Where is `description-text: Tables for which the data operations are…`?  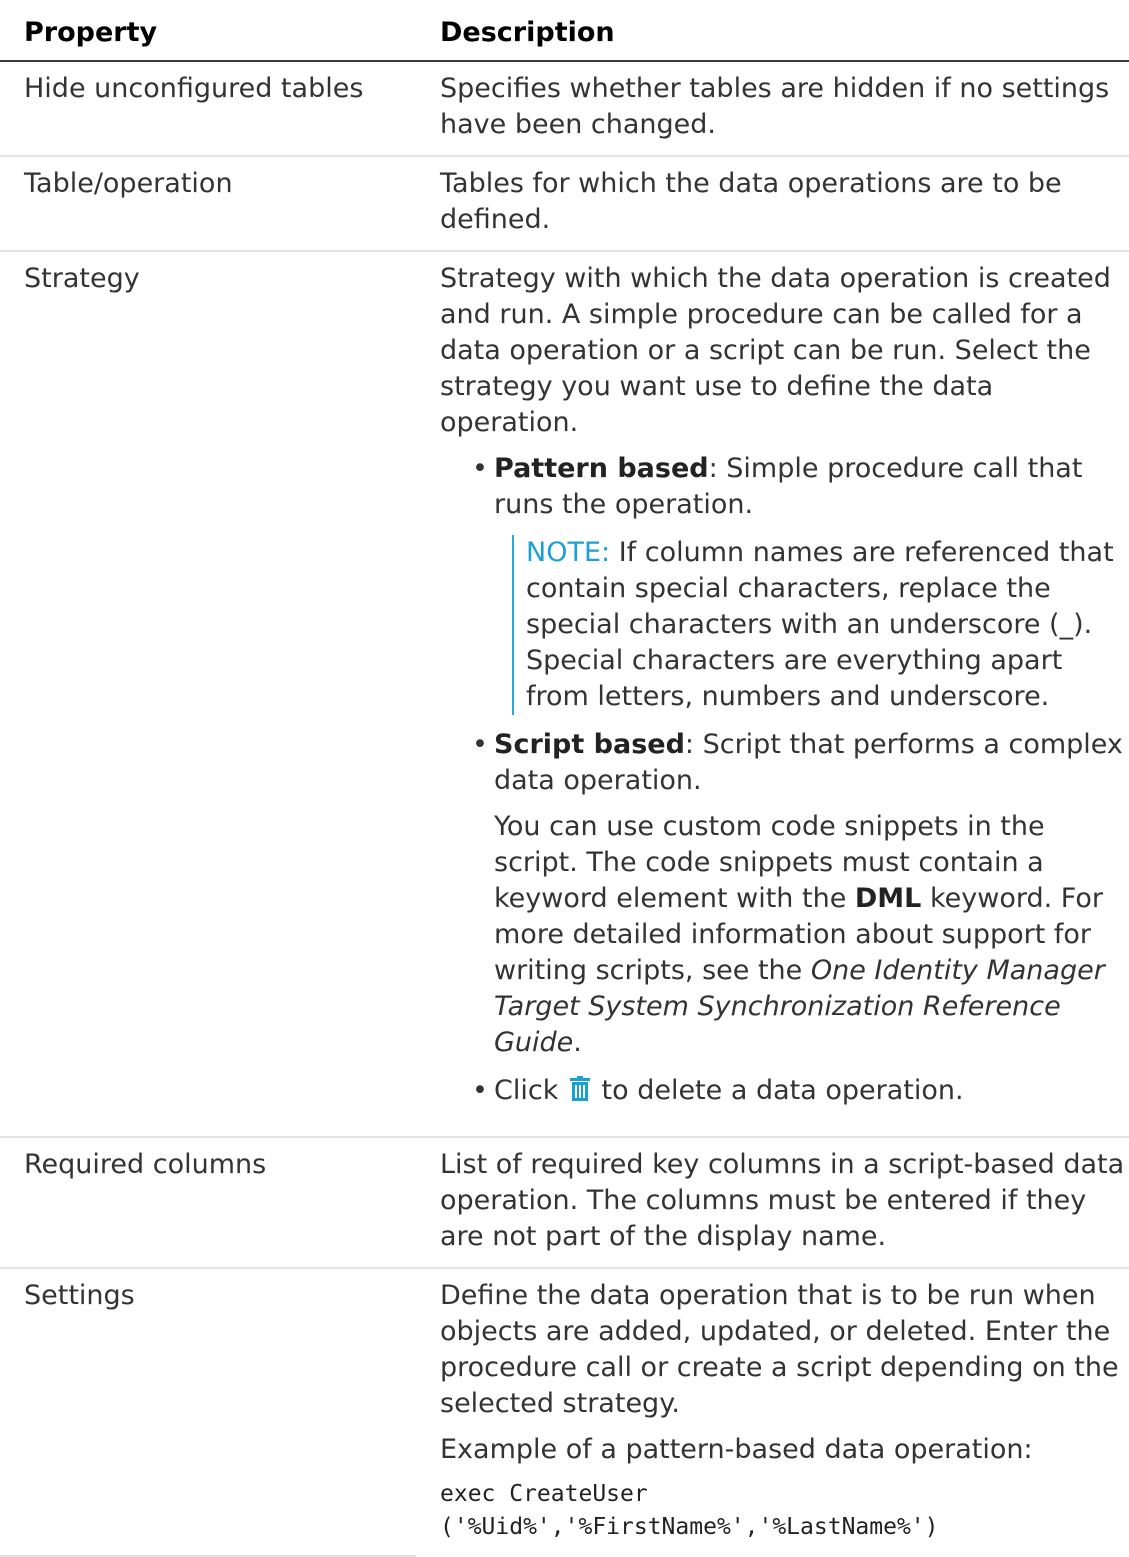
description-text: Tables for which the data operations are… is located at coordinates (751, 201).